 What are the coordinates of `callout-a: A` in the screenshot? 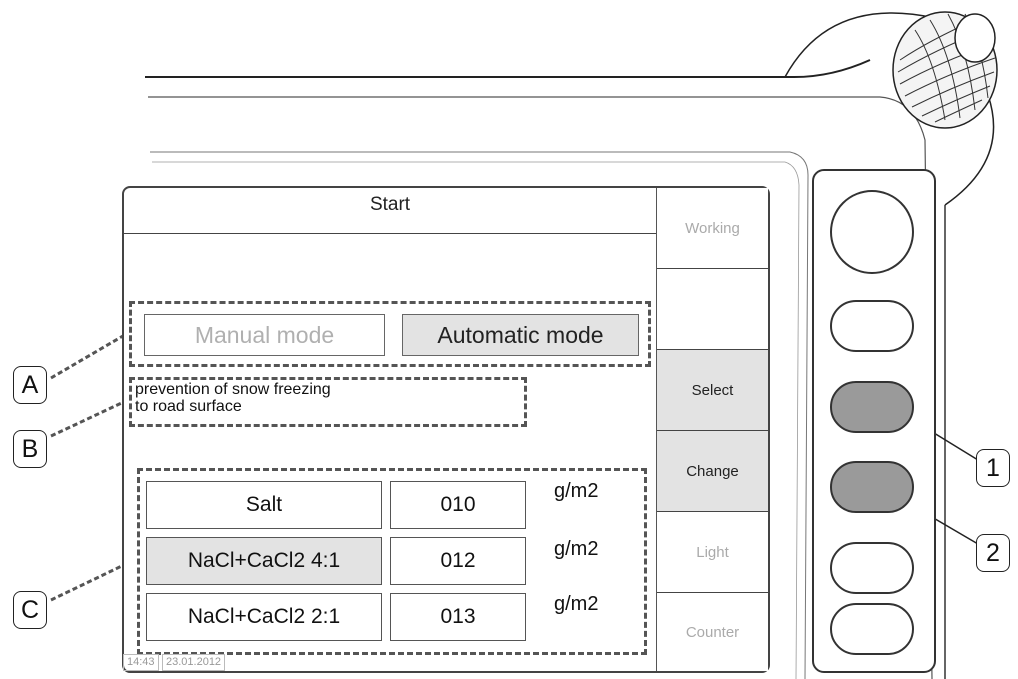 It's located at (30, 385).